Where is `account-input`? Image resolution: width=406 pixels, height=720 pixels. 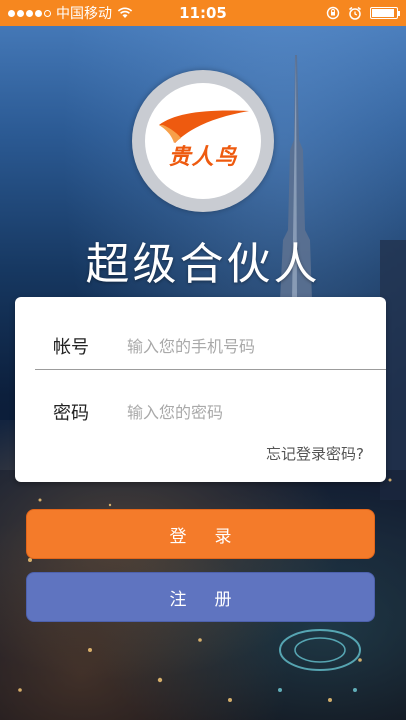 account-input is located at coordinates (255, 346).